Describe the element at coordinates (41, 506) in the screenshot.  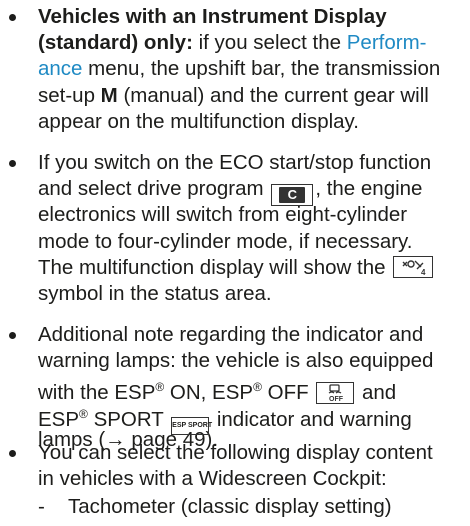
I see `dash-marker: -` at that location.